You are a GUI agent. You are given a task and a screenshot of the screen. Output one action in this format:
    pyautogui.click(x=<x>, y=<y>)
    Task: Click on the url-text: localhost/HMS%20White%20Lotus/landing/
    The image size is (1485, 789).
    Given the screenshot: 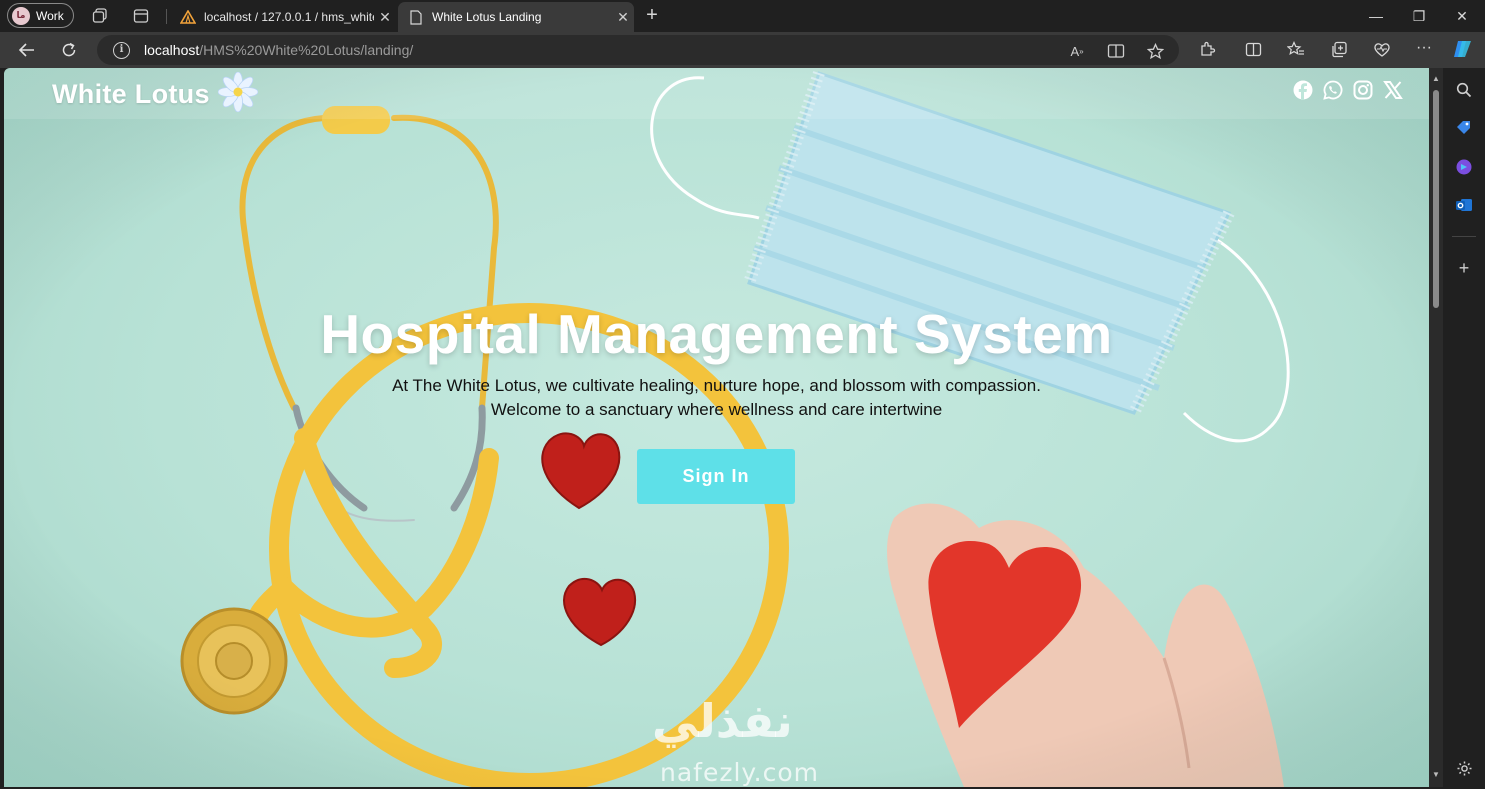 What is the action you would take?
    pyautogui.click(x=278, y=50)
    